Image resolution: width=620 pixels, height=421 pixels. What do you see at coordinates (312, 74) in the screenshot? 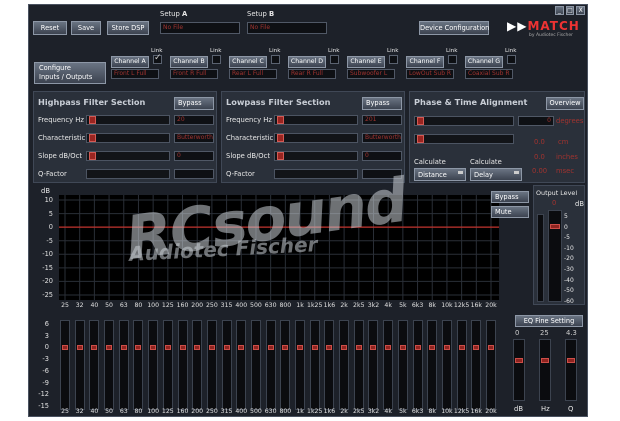
I see `channel-output-field: Rear R Full` at bounding box center [312, 74].